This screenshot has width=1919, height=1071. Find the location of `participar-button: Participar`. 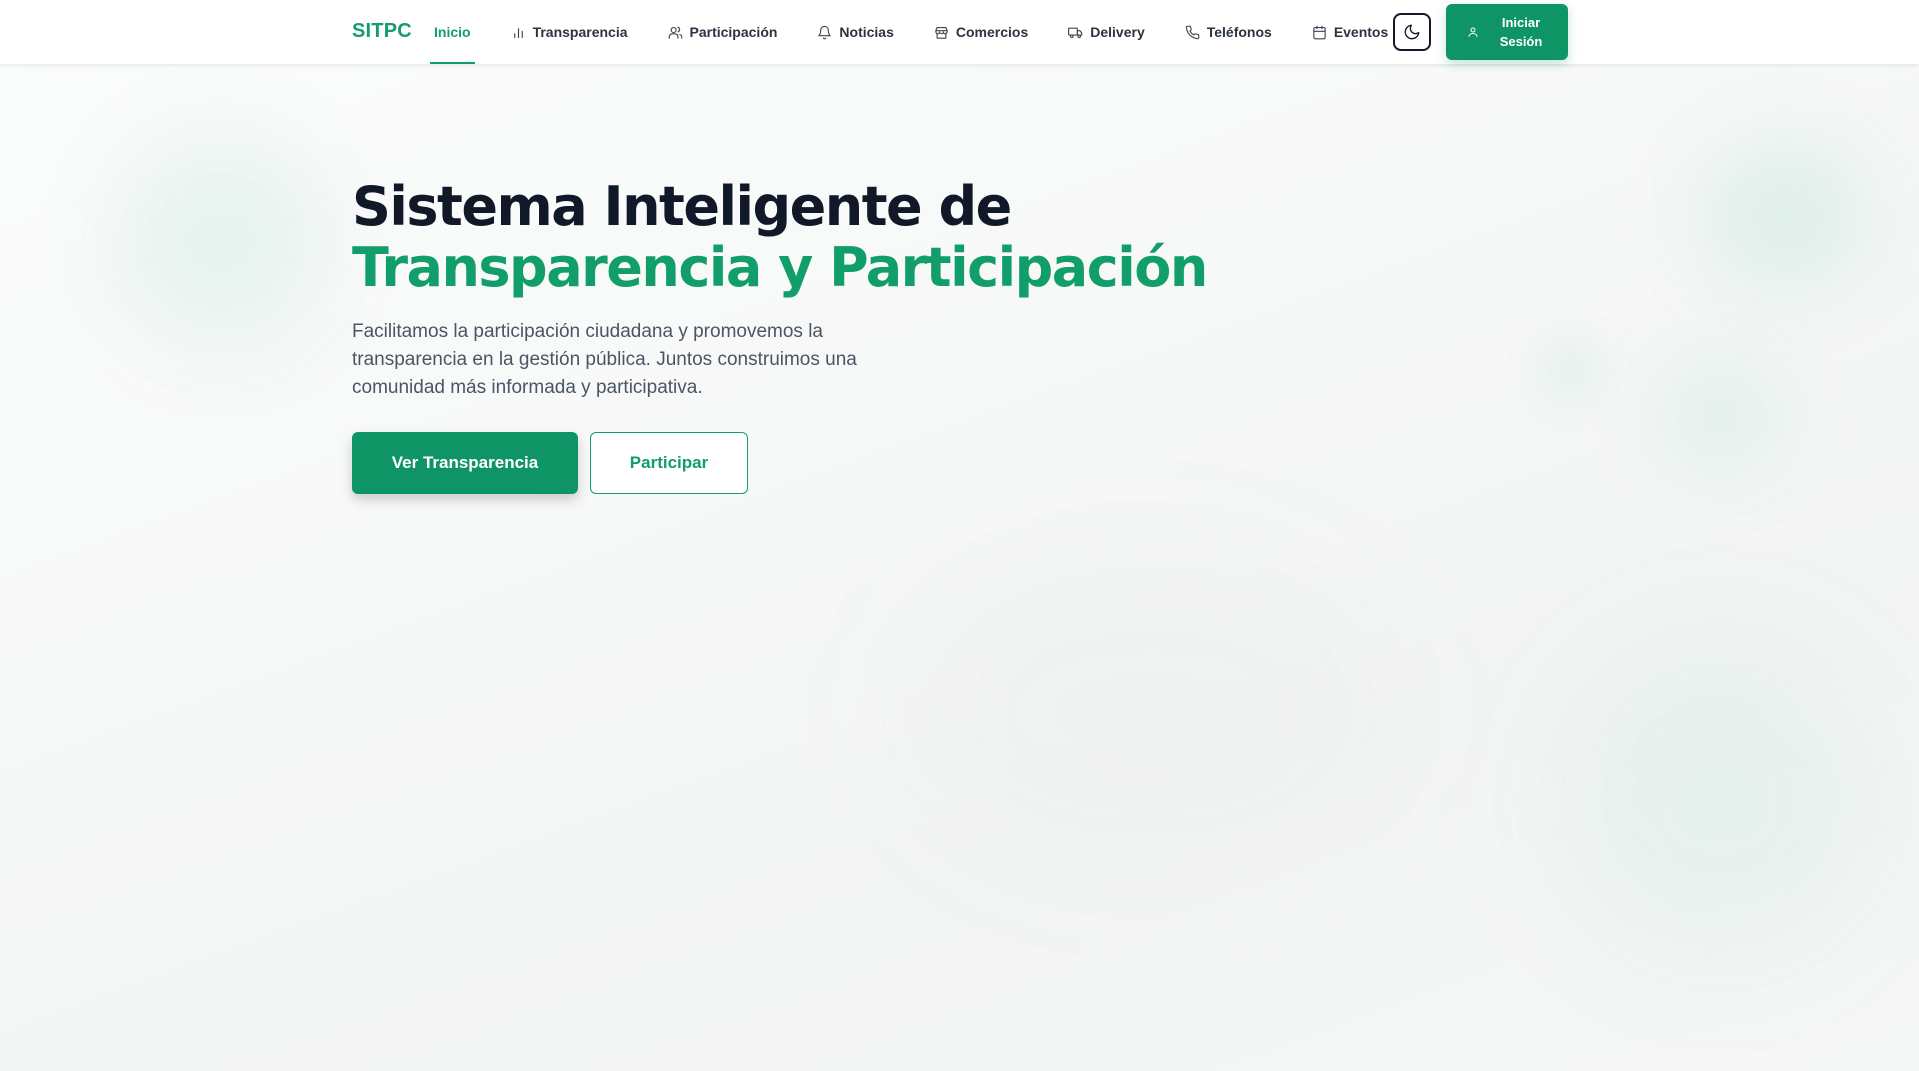

participar-button: Participar is located at coordinates (669, 463).